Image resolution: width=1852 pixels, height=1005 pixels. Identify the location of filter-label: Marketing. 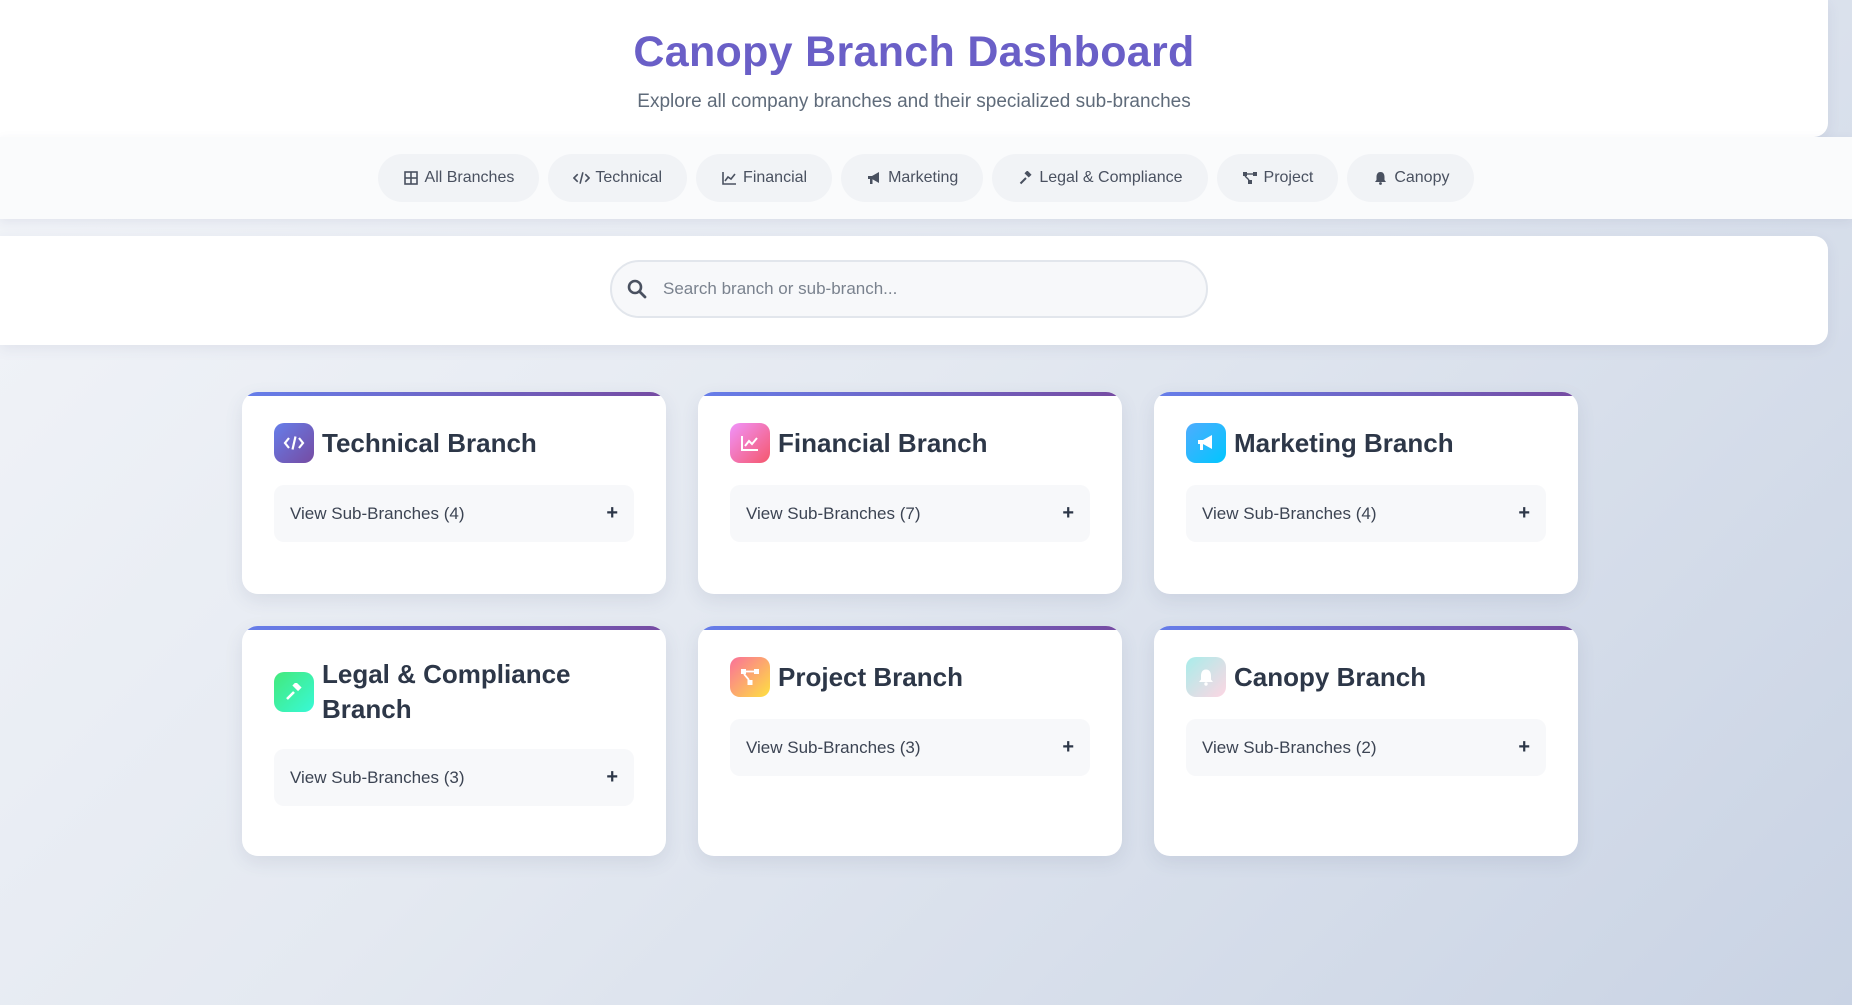
(923, 177).